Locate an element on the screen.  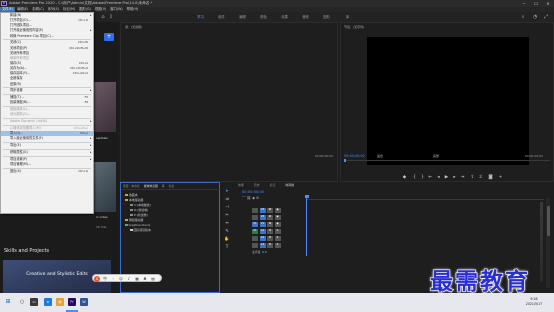
workspace-tab-assembly: 组件 is located at coordinates (221, 17).